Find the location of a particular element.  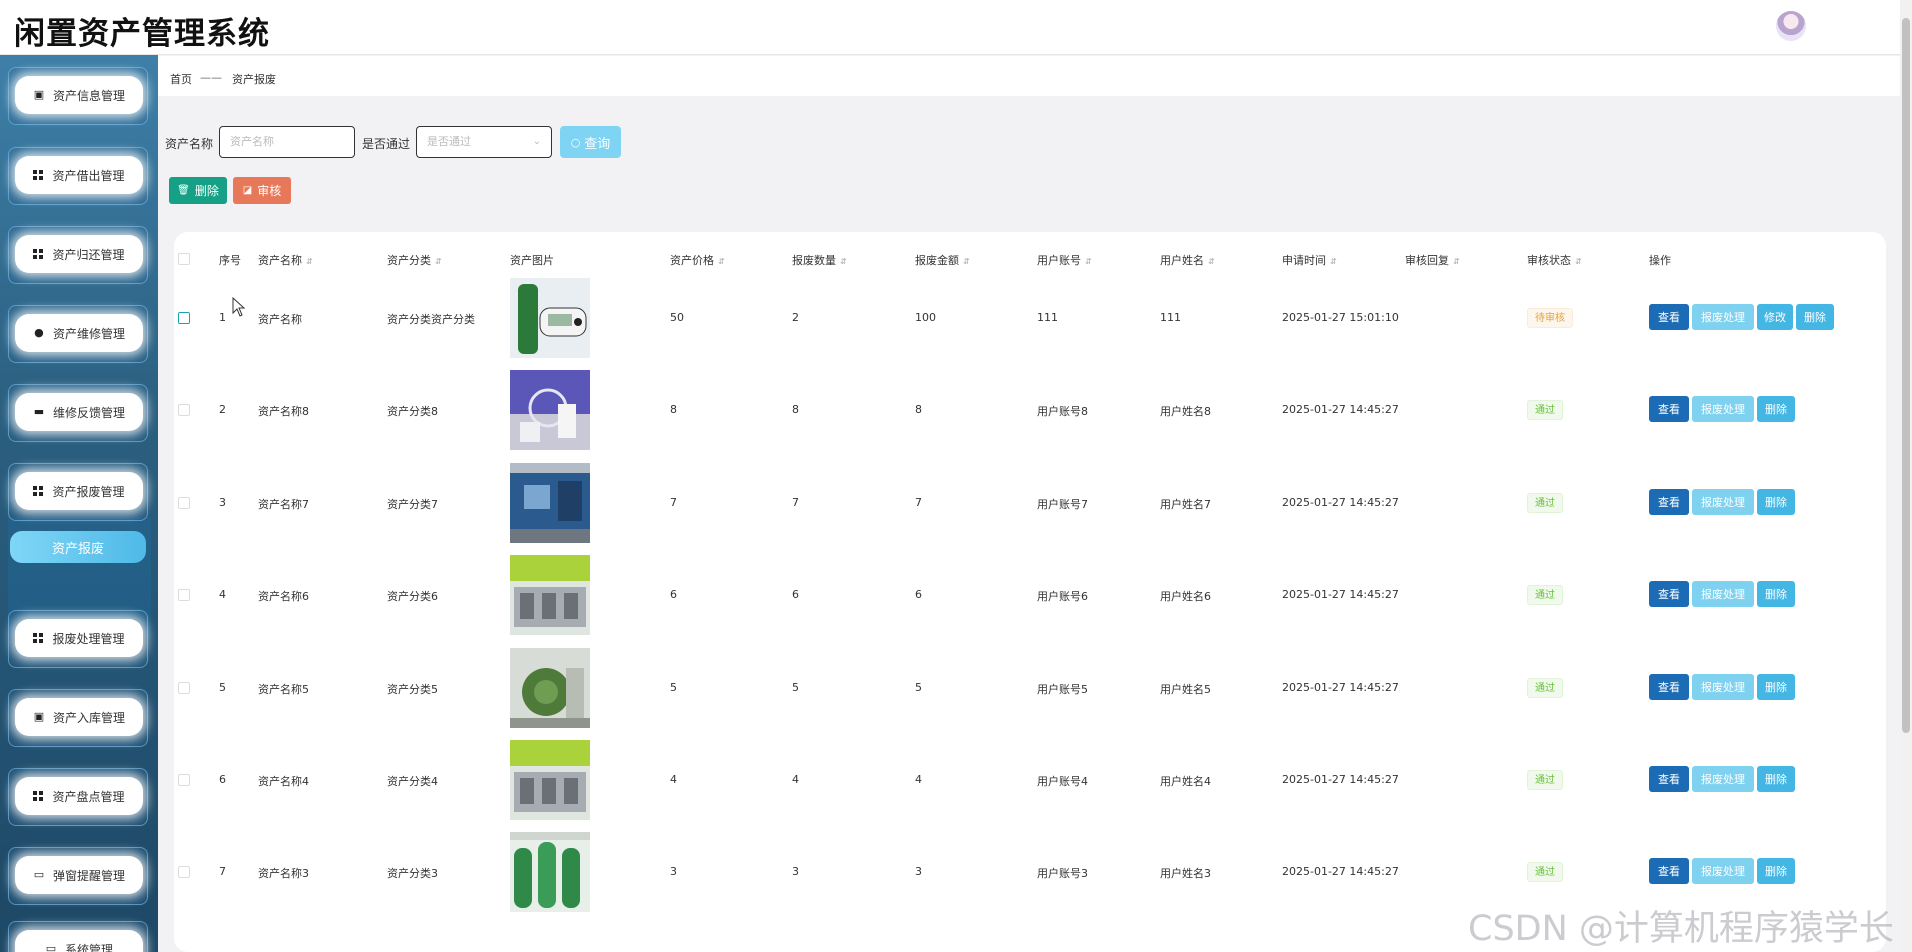

sidebar-item-label: 系统管理 is located at coordinates (88, 947).